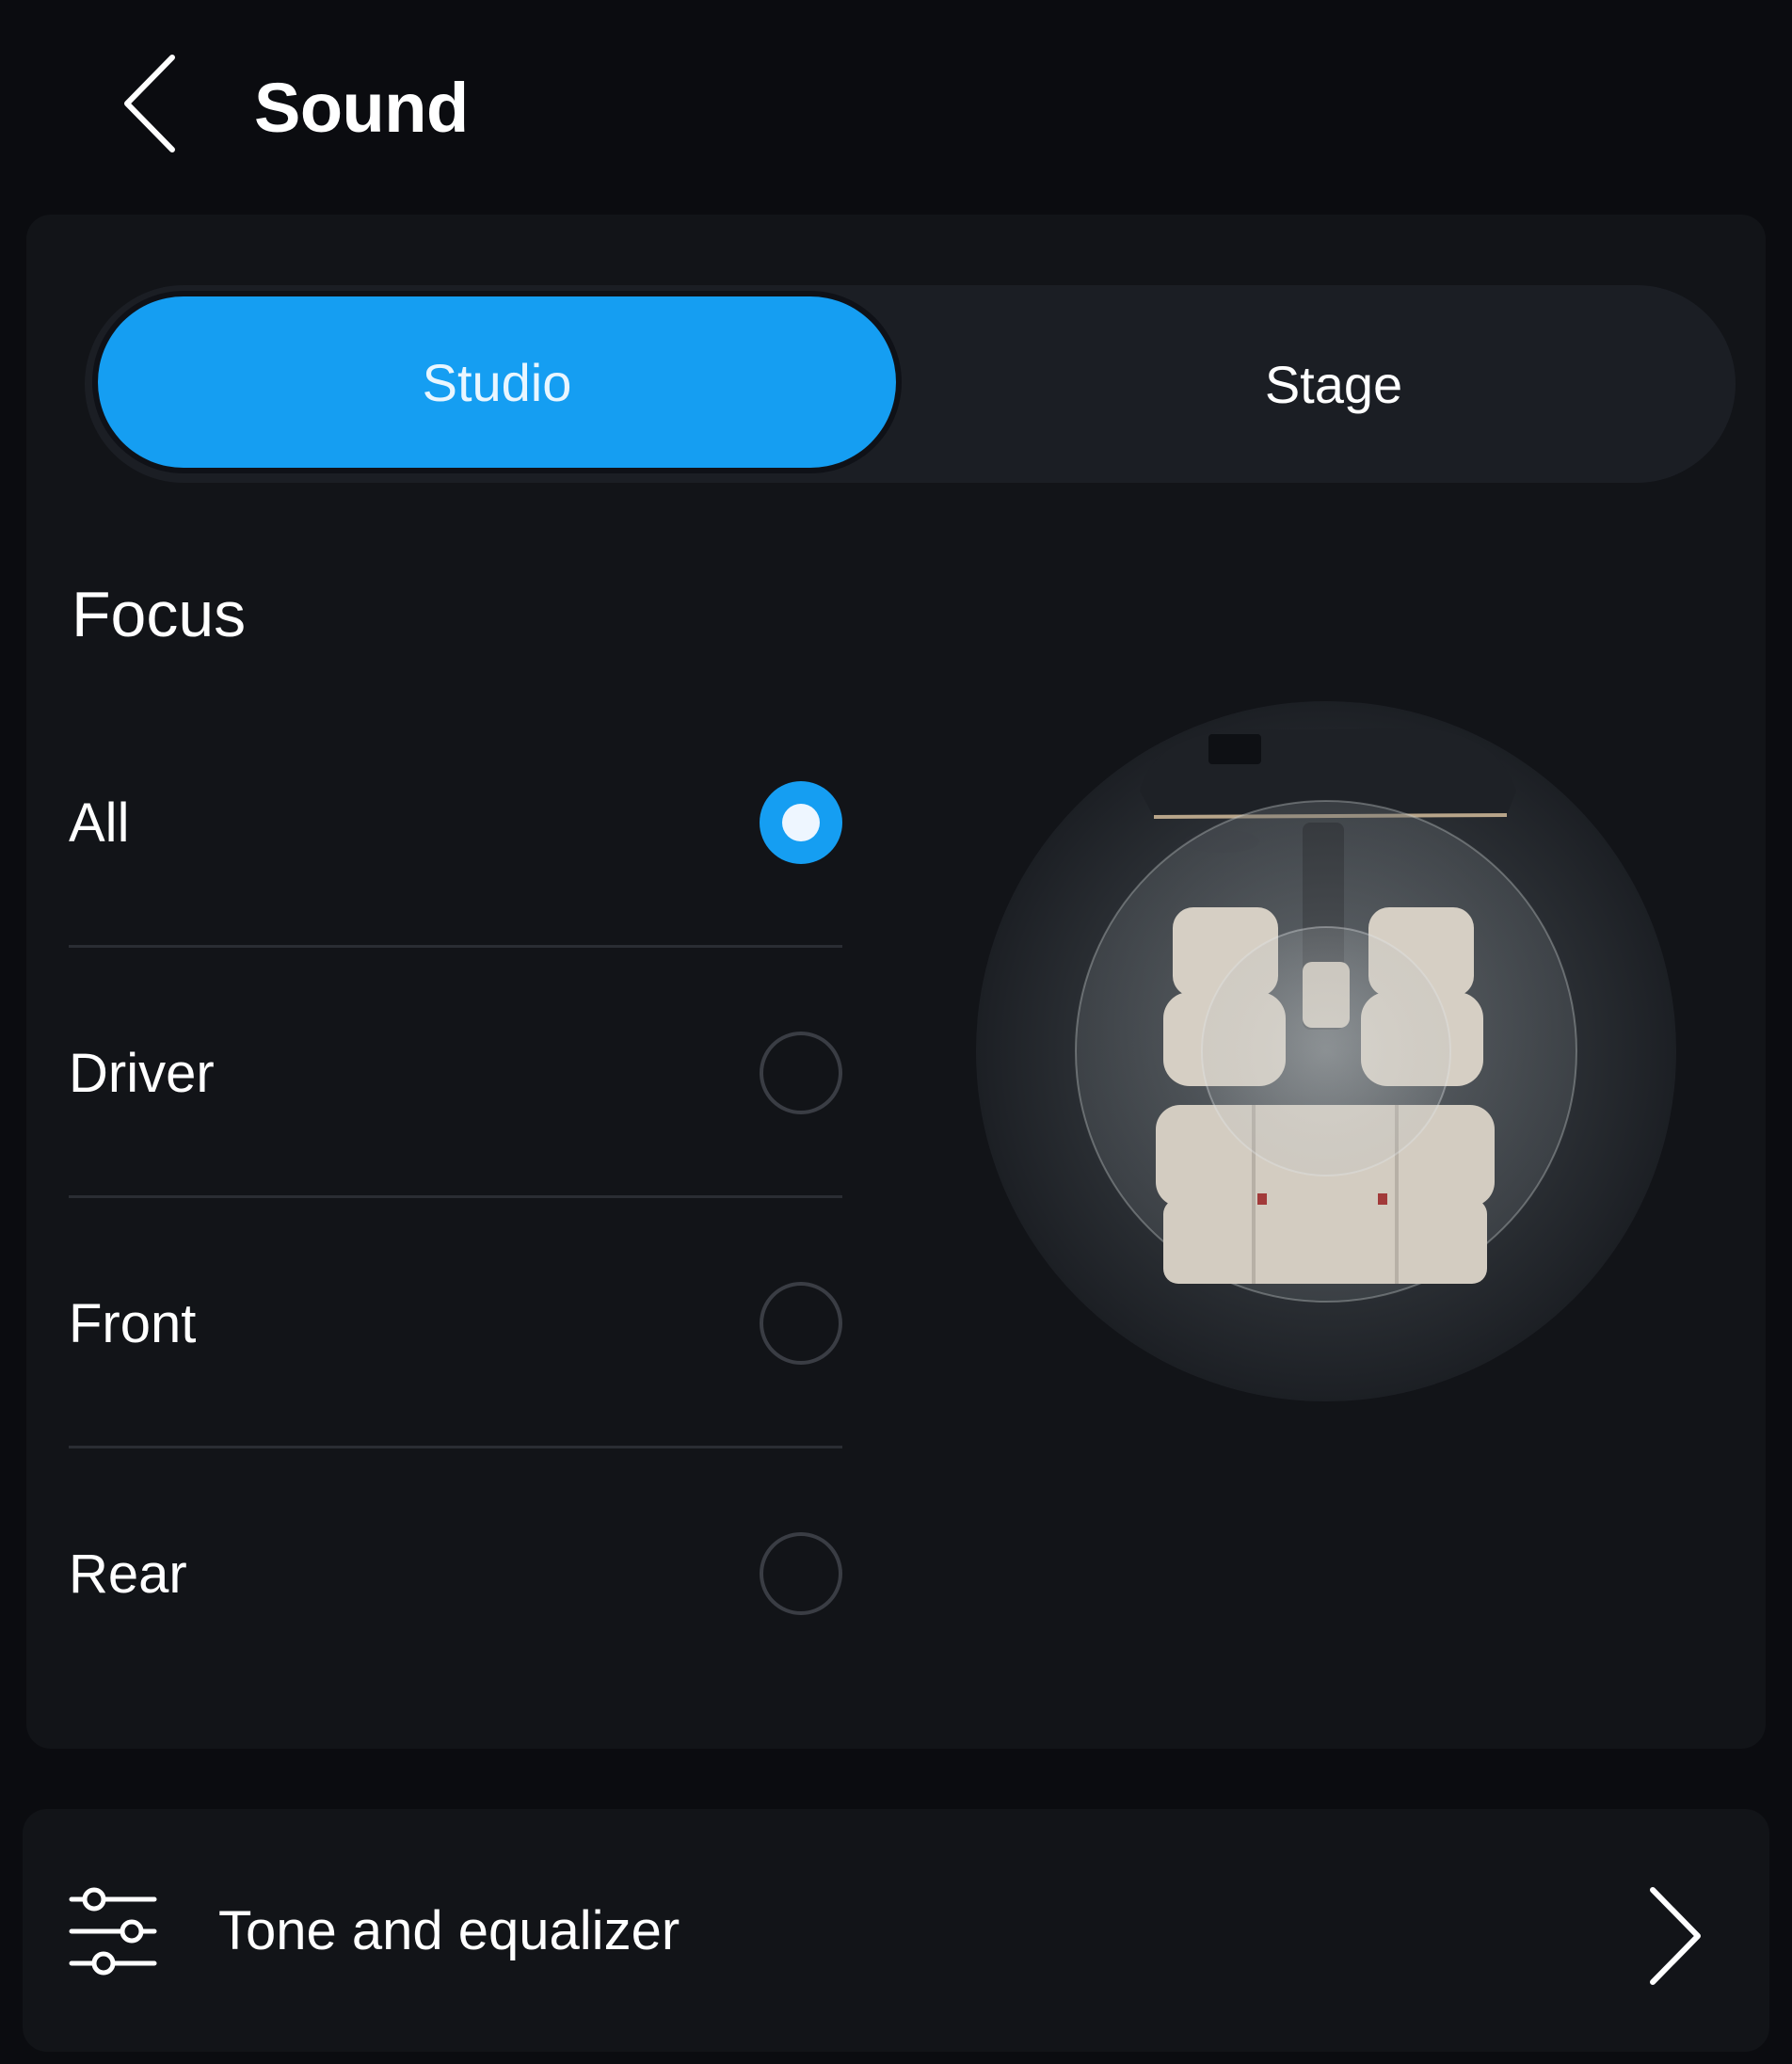  I want to click on tab-studio: Studio, so click(497, 382).